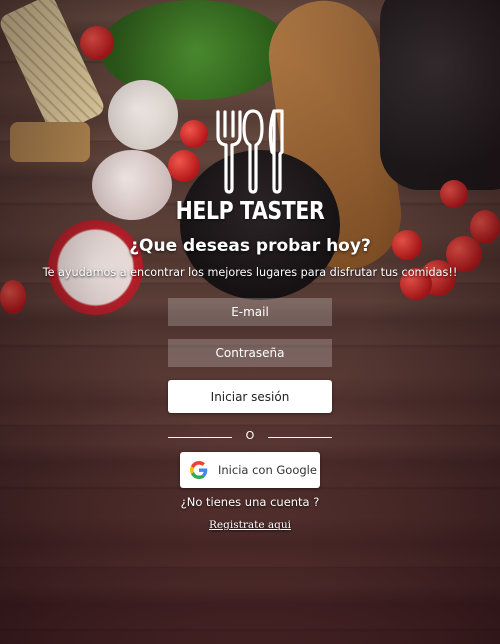 Image resolution: width=500 pixels, height=644 pixels. What do you see at coordinates (250, 312) in the screenshot?
I see `email-field` at bounding box center [250, 312].